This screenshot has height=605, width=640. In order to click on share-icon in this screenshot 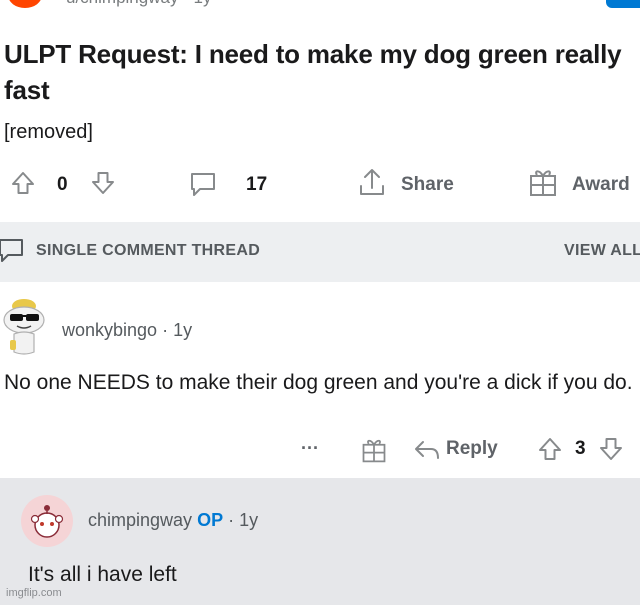, I will do `click(372, 182)`.